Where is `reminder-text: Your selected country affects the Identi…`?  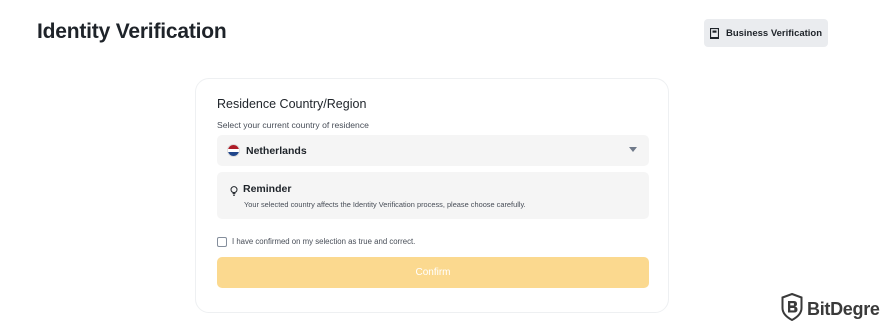
reminder-text: Your selected country affects the Identi… is located at coordinates (385, 204).